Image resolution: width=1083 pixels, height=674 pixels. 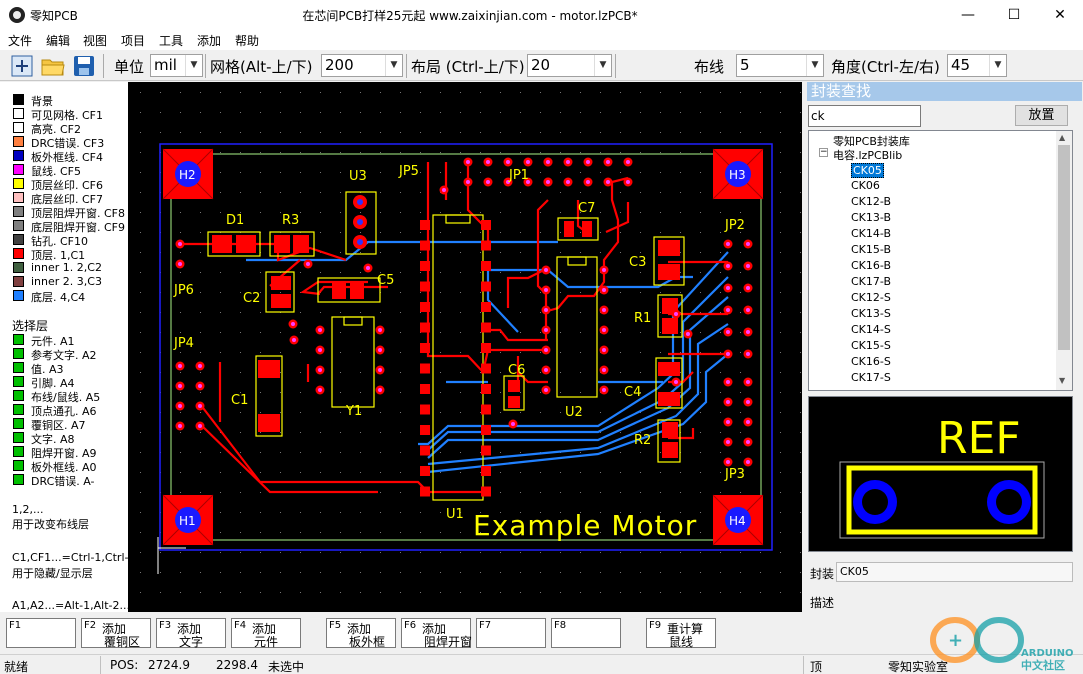 I want to click on trace-select: 5 ▼, so click(x=780, y=65).